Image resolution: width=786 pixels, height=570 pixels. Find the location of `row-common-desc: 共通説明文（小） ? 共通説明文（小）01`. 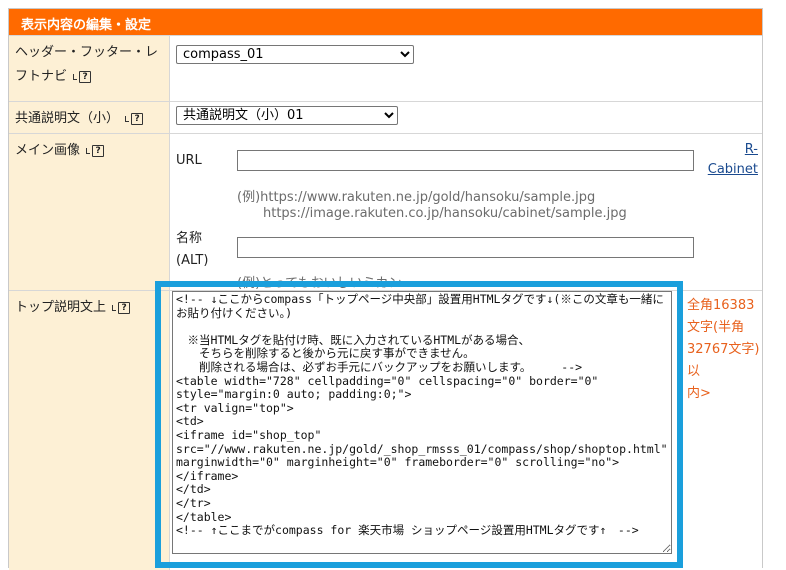

row-common-desc: 共通説明文（小） ? 共通説明文（小）01 is located at coordinates (385, 117).